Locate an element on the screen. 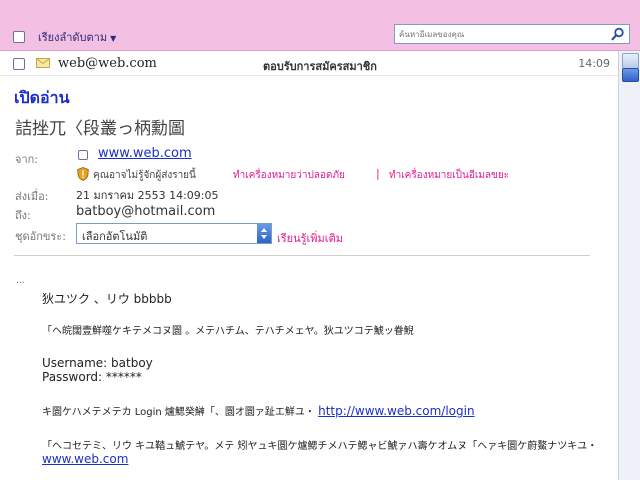 Image resolution: width=640 pixels, height=480 pixels. recipient-address: batboy@hotmail.com is located at coordinates (146, 211).